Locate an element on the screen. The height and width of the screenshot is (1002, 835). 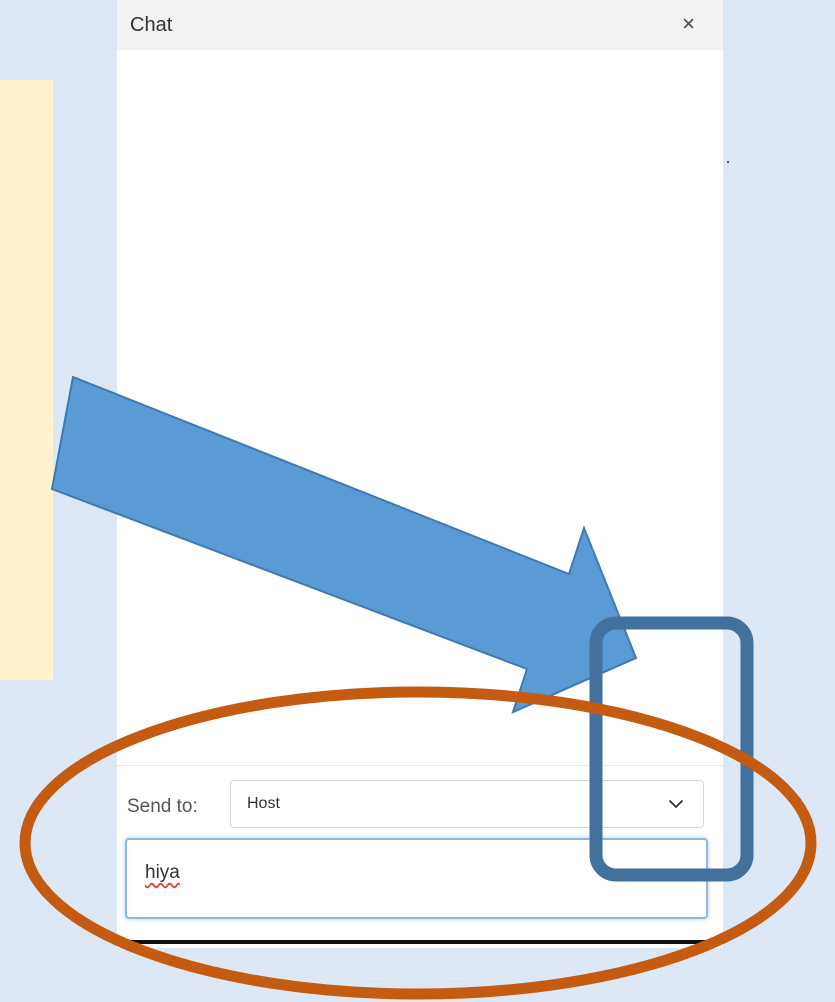
message-text: hiya is located at coordinates (162, 872).